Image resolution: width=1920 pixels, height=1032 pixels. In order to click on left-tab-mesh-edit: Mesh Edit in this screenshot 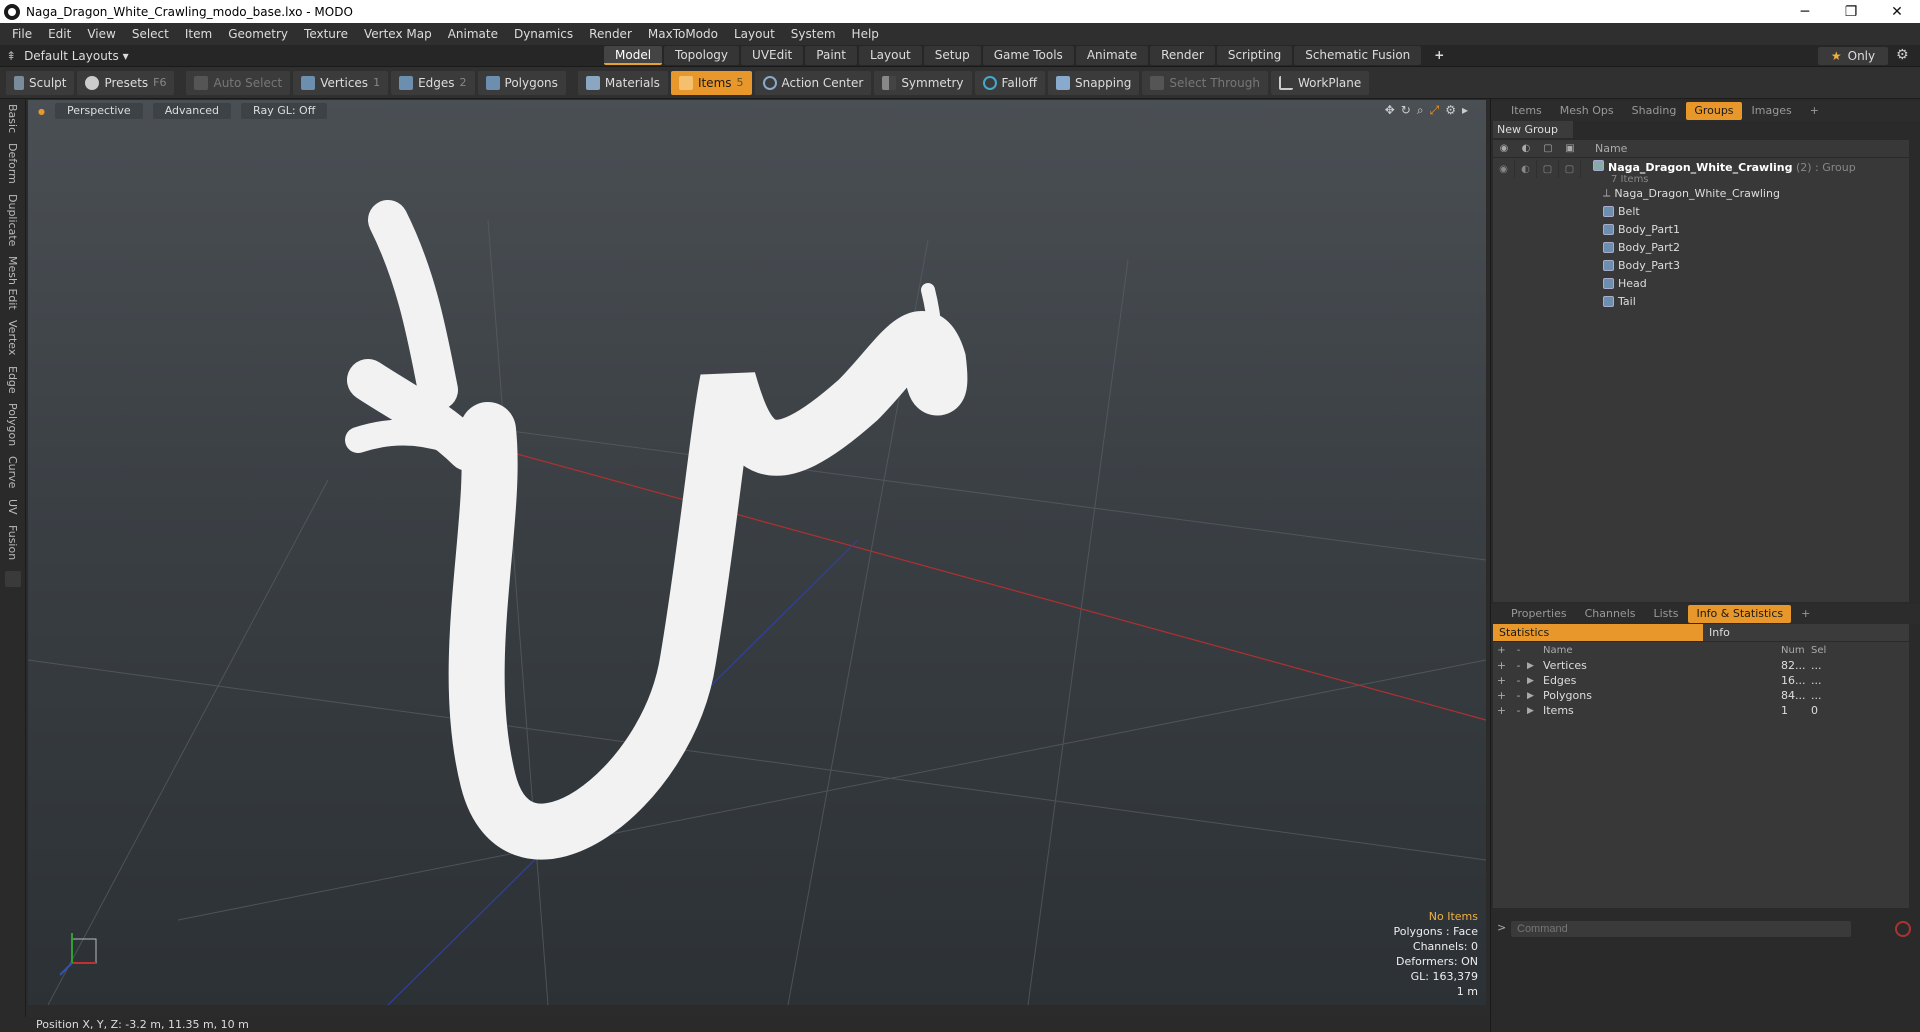, I will do `click(12, 283)`.